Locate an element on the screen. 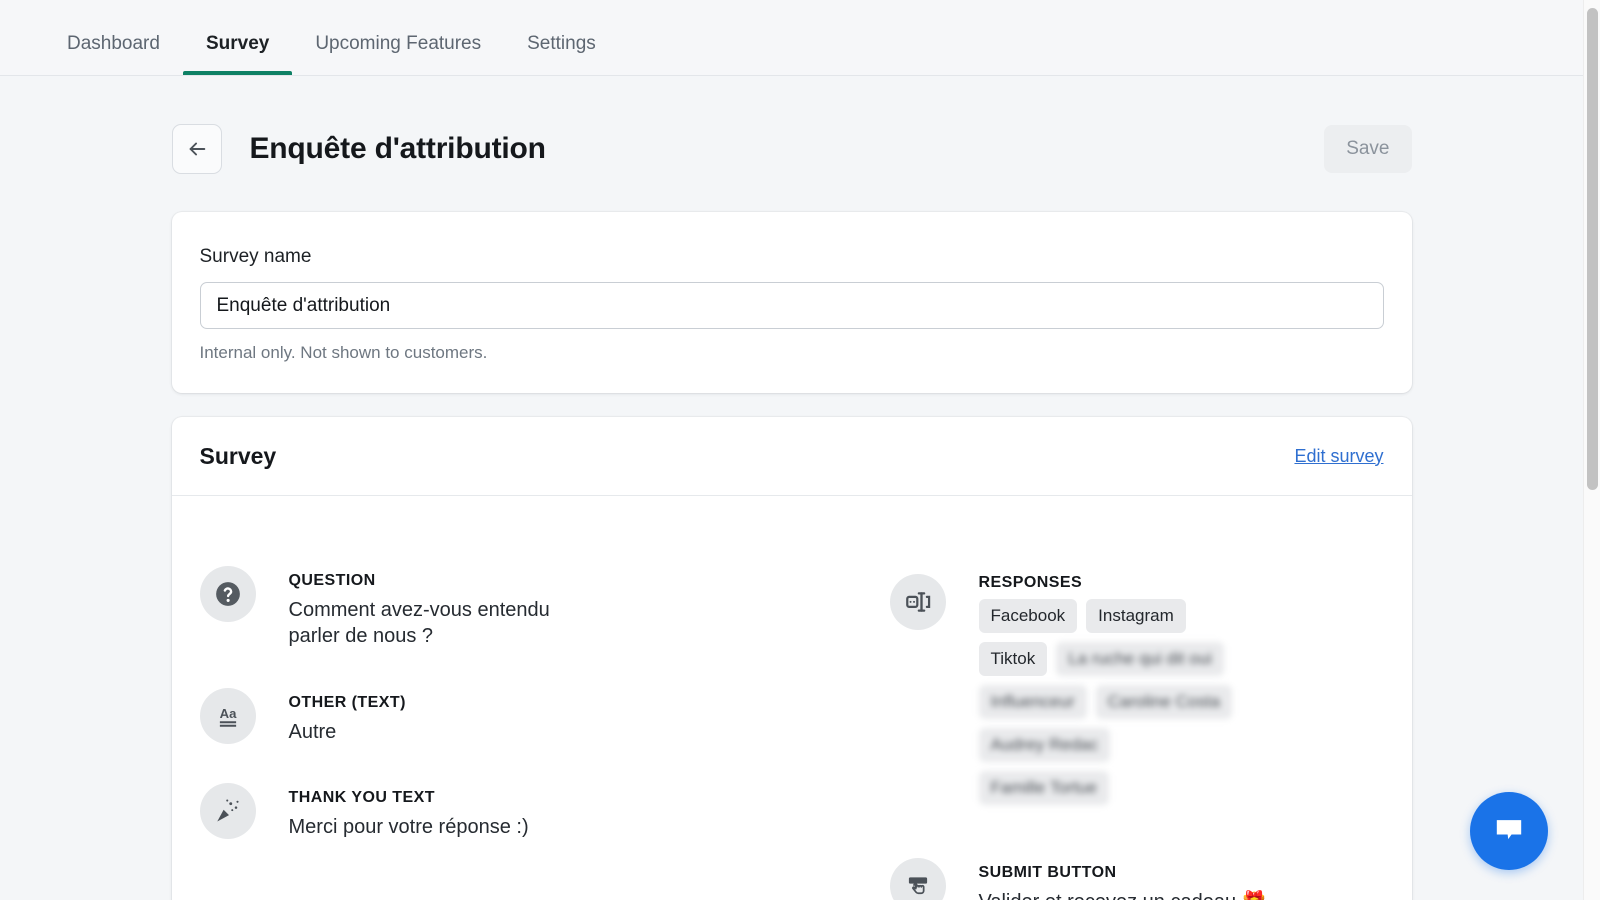 The image size is (1600, 900). tab-upcoming-features: Upcoming Features is located at coordinates (398, 54).